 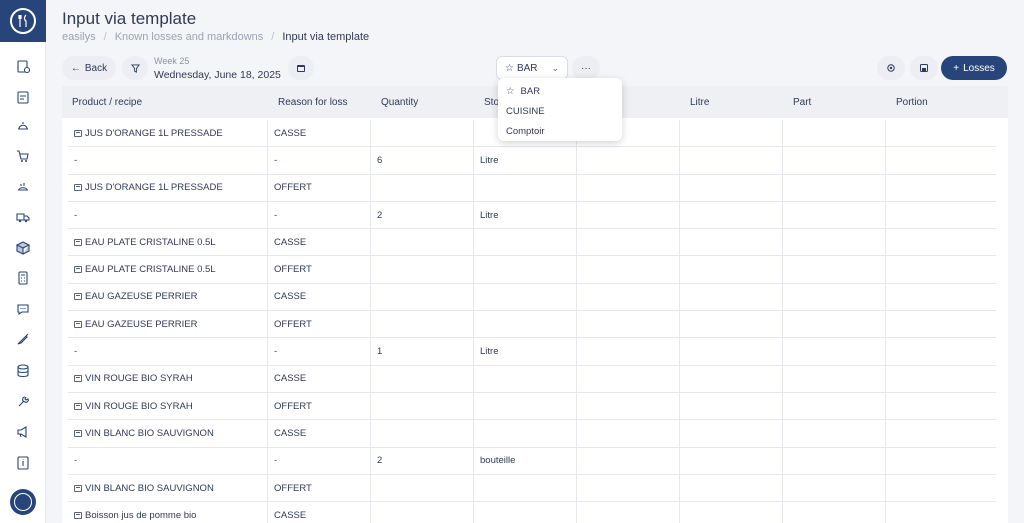 What do you see at coordinates (532, 68) in the screenshot?
I see `outlet-select: ☆ BAR ⌄` at bounding box center [532, 68].